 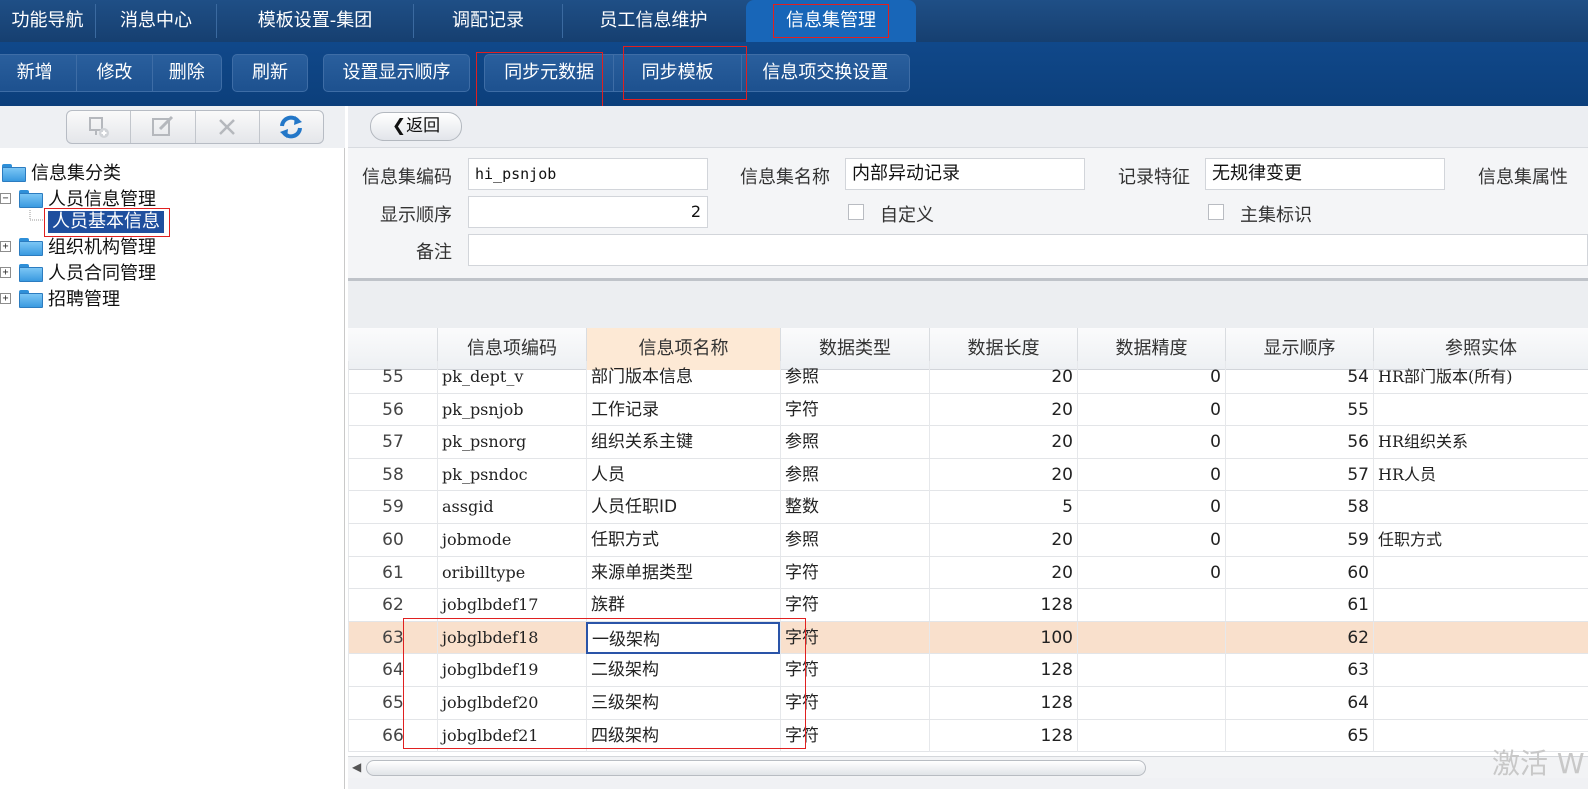 What do you see at coordinates (226, 127) in the screenshot?
I see `delete-node-icon` at bounding box center [226, 127].